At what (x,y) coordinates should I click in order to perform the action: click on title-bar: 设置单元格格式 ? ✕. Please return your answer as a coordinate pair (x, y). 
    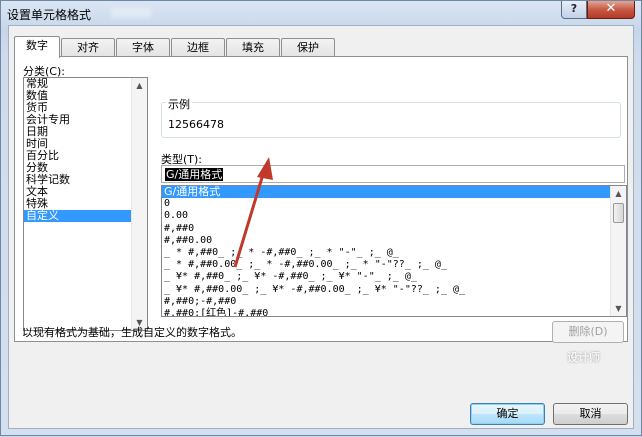
    Looking at the image, I should click on (321, 13).